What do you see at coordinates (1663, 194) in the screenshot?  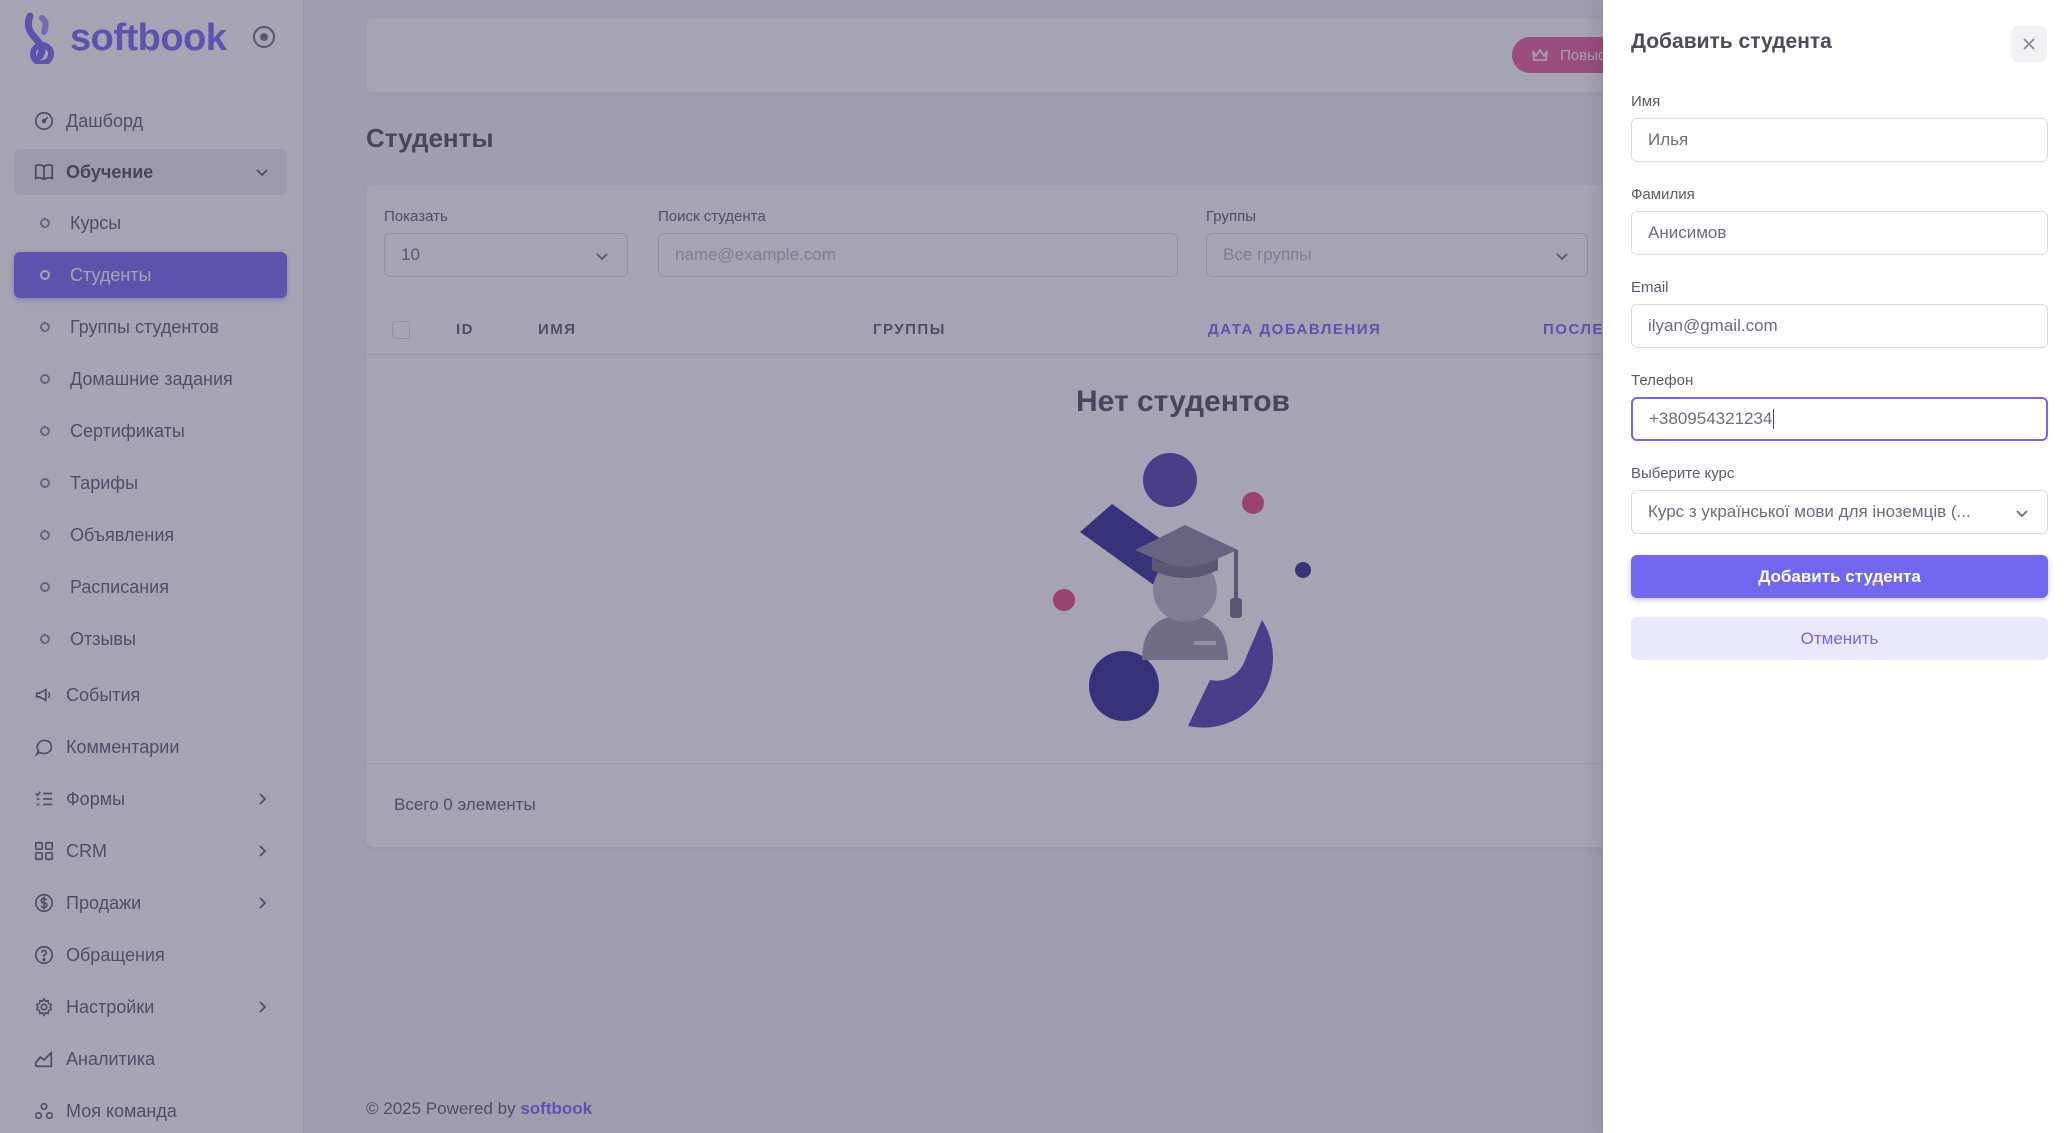 I see `last-name-label: Фамилия` at bounding box center [1663, 194].